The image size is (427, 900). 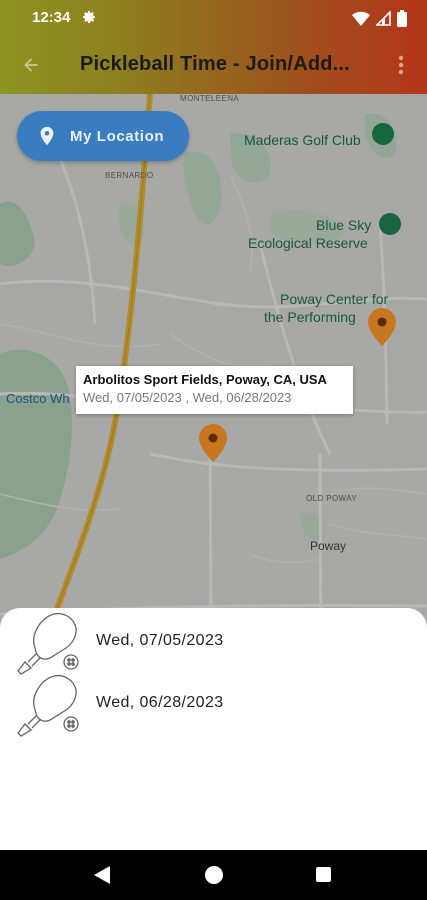 I want to click on map-label-blue-sky-2: Ecological Reserve, so click(x=308, y=243).